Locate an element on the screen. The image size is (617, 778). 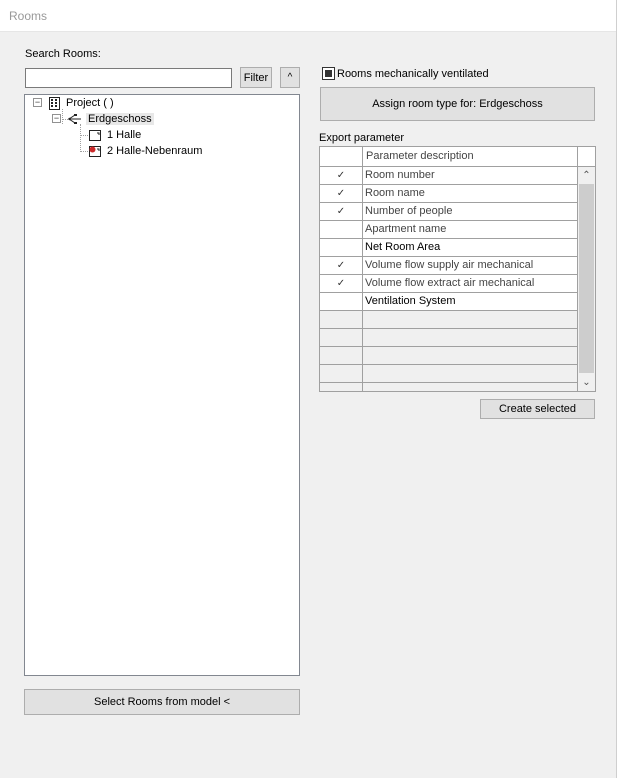
scroll-down-icon: ⌄ is located at coordinates (586, 382).